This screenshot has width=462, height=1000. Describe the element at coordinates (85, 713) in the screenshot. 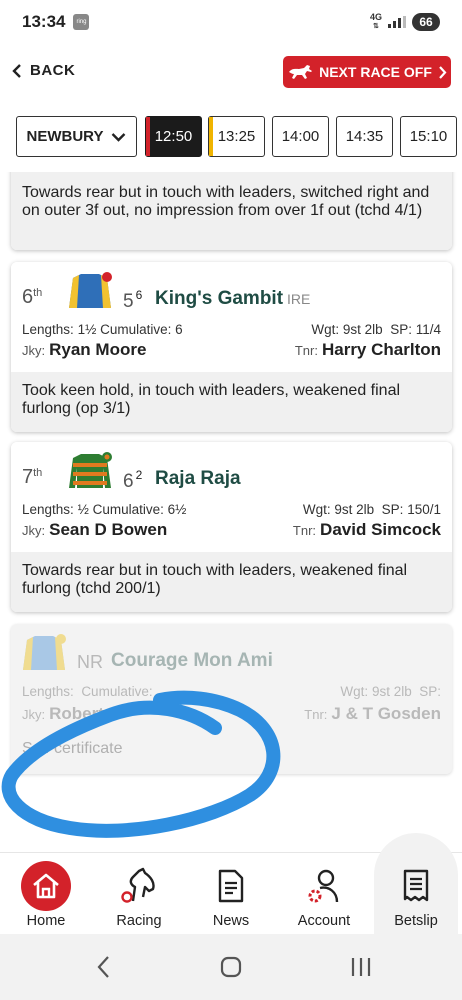

I see `jockey-name: Robert H` at that location.